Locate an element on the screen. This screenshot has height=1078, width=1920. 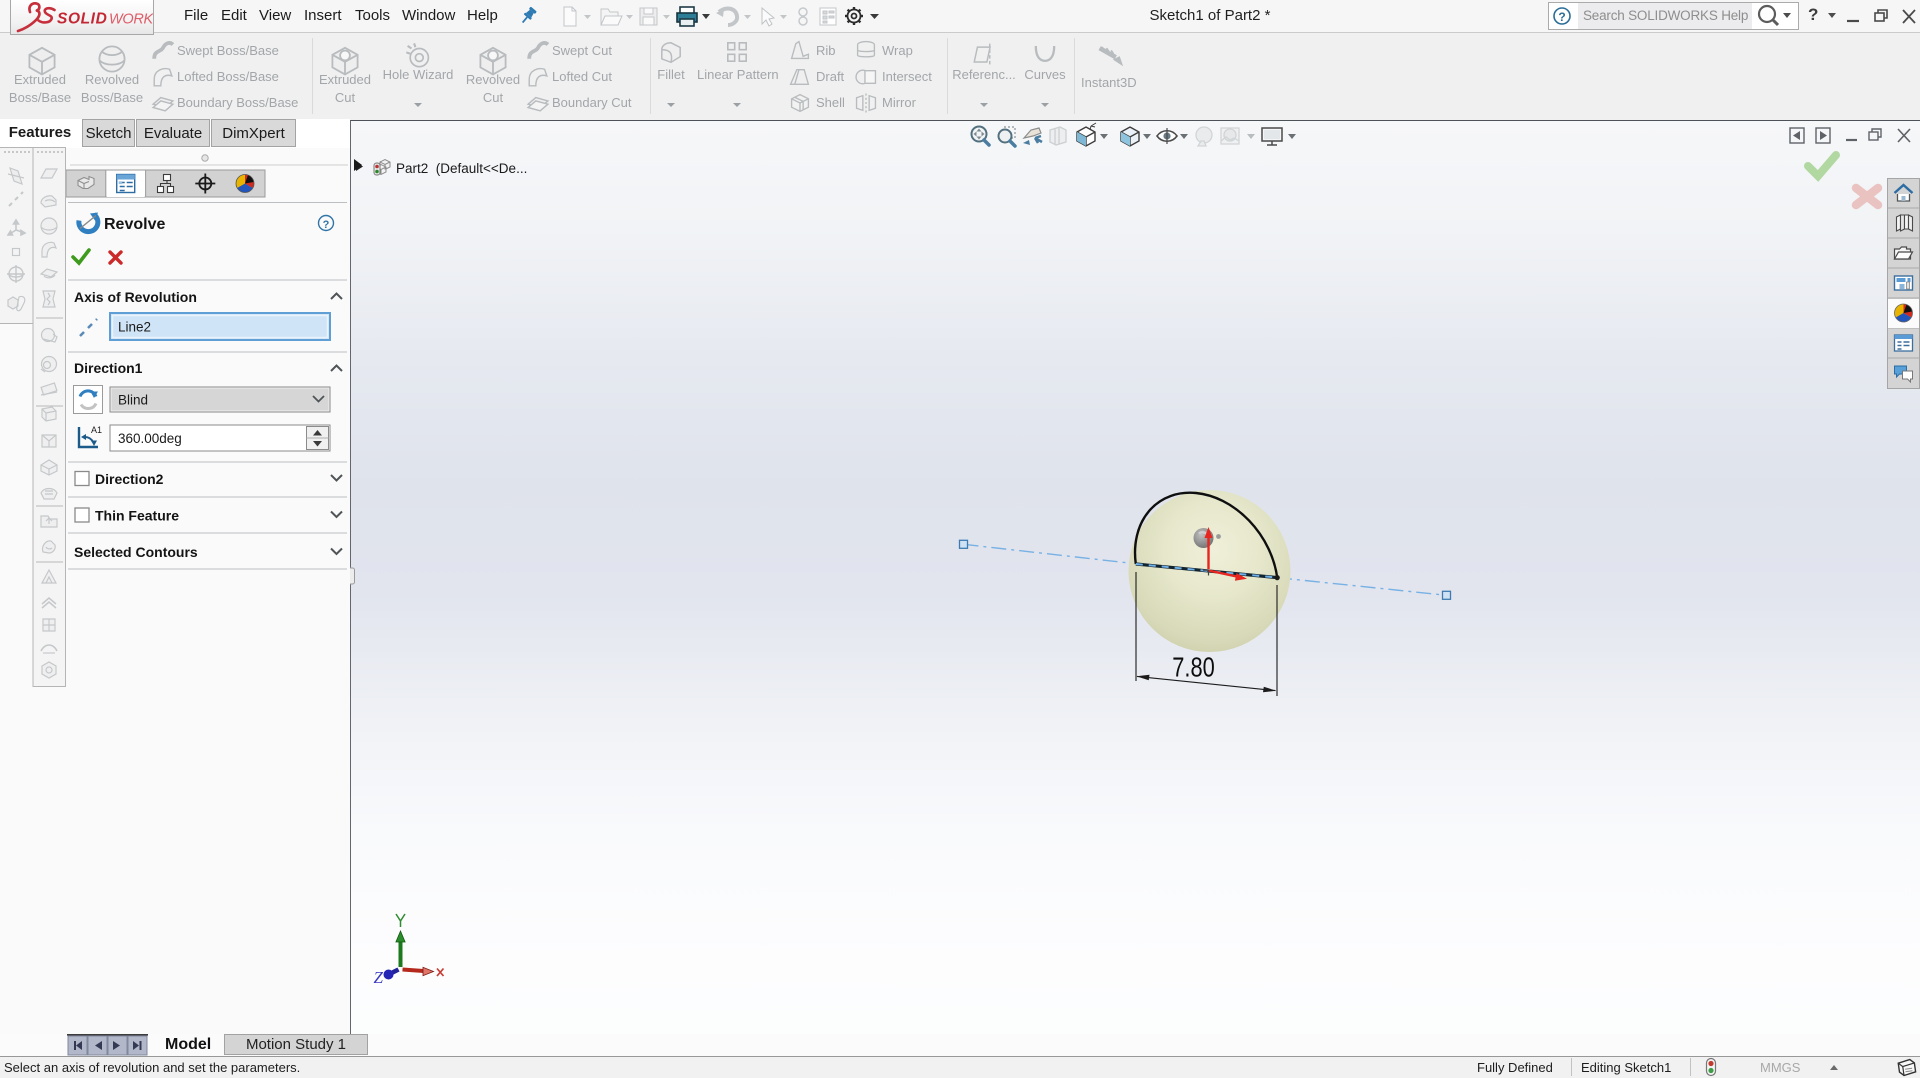
svg-text: WORKS is located at coordinates (131, 20).